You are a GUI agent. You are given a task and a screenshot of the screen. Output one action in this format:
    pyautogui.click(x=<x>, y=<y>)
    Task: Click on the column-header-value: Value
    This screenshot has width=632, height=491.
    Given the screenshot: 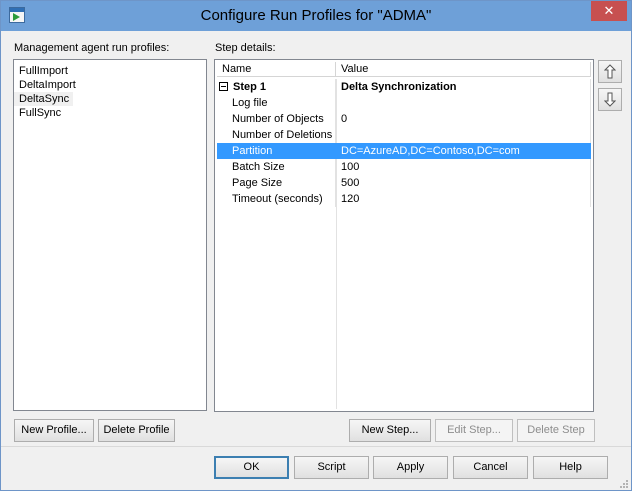 What is the action you would take?
    pyautogui.click(x=463, y=69)
    